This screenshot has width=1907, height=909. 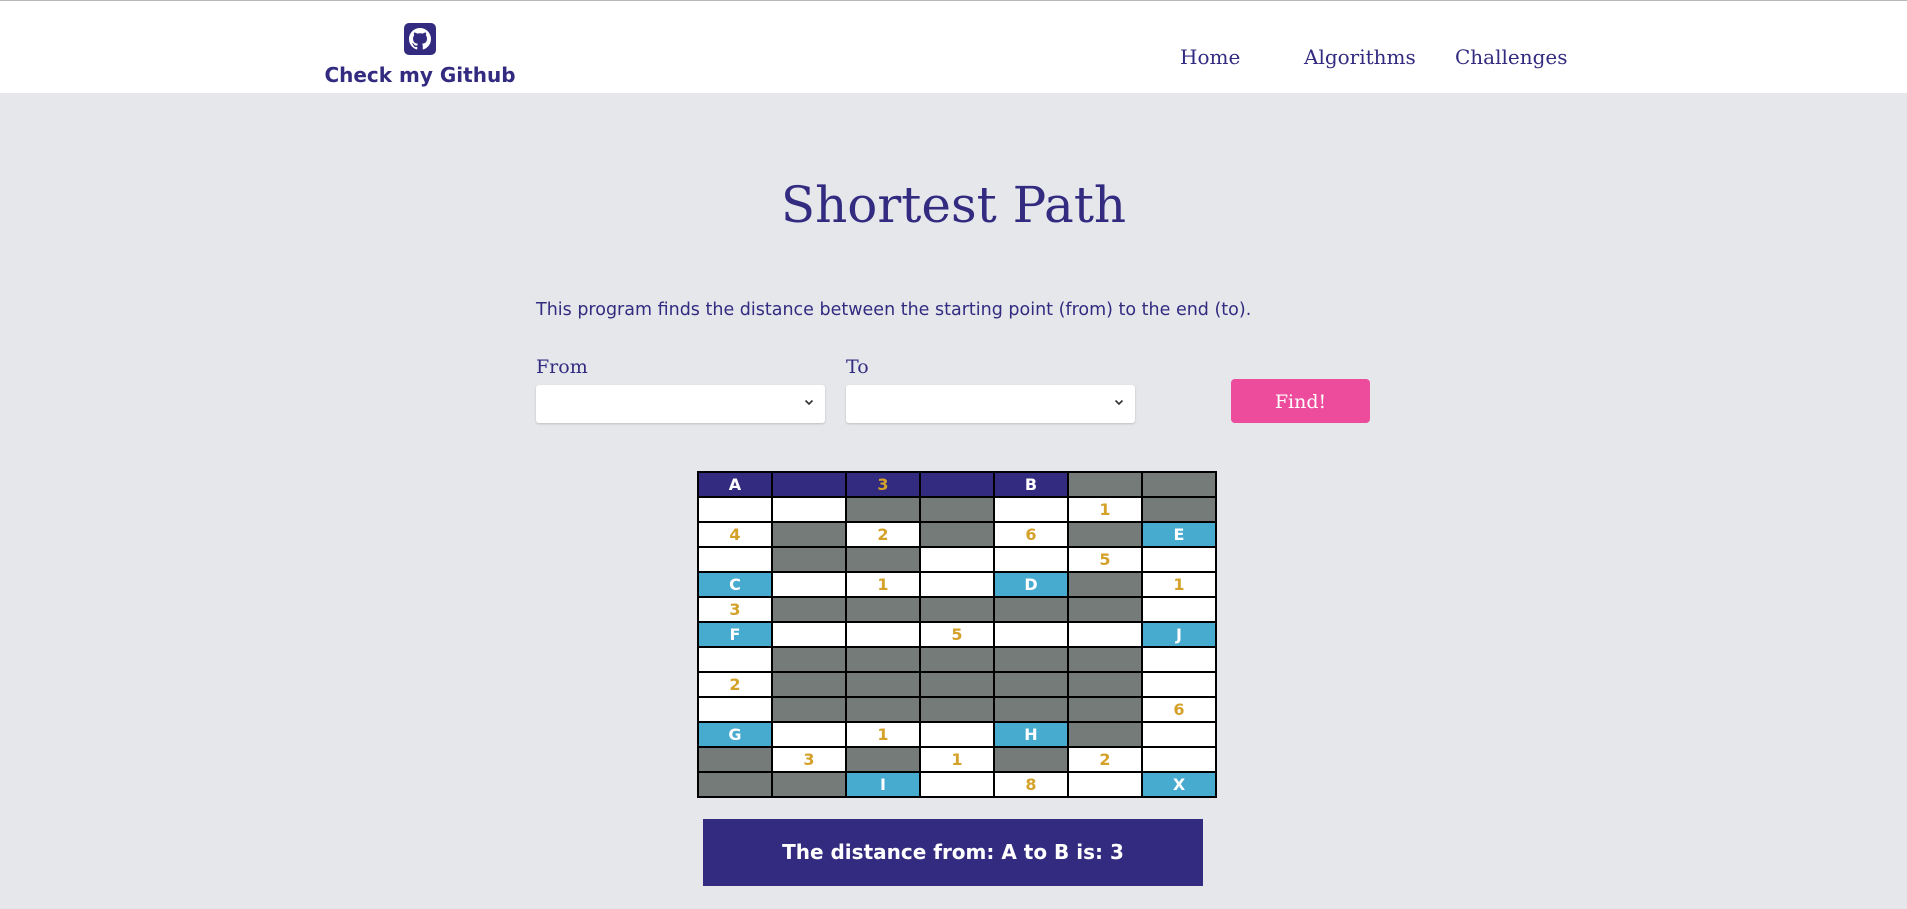 I want to click on node-cell: C, so click(x=735, y=584).